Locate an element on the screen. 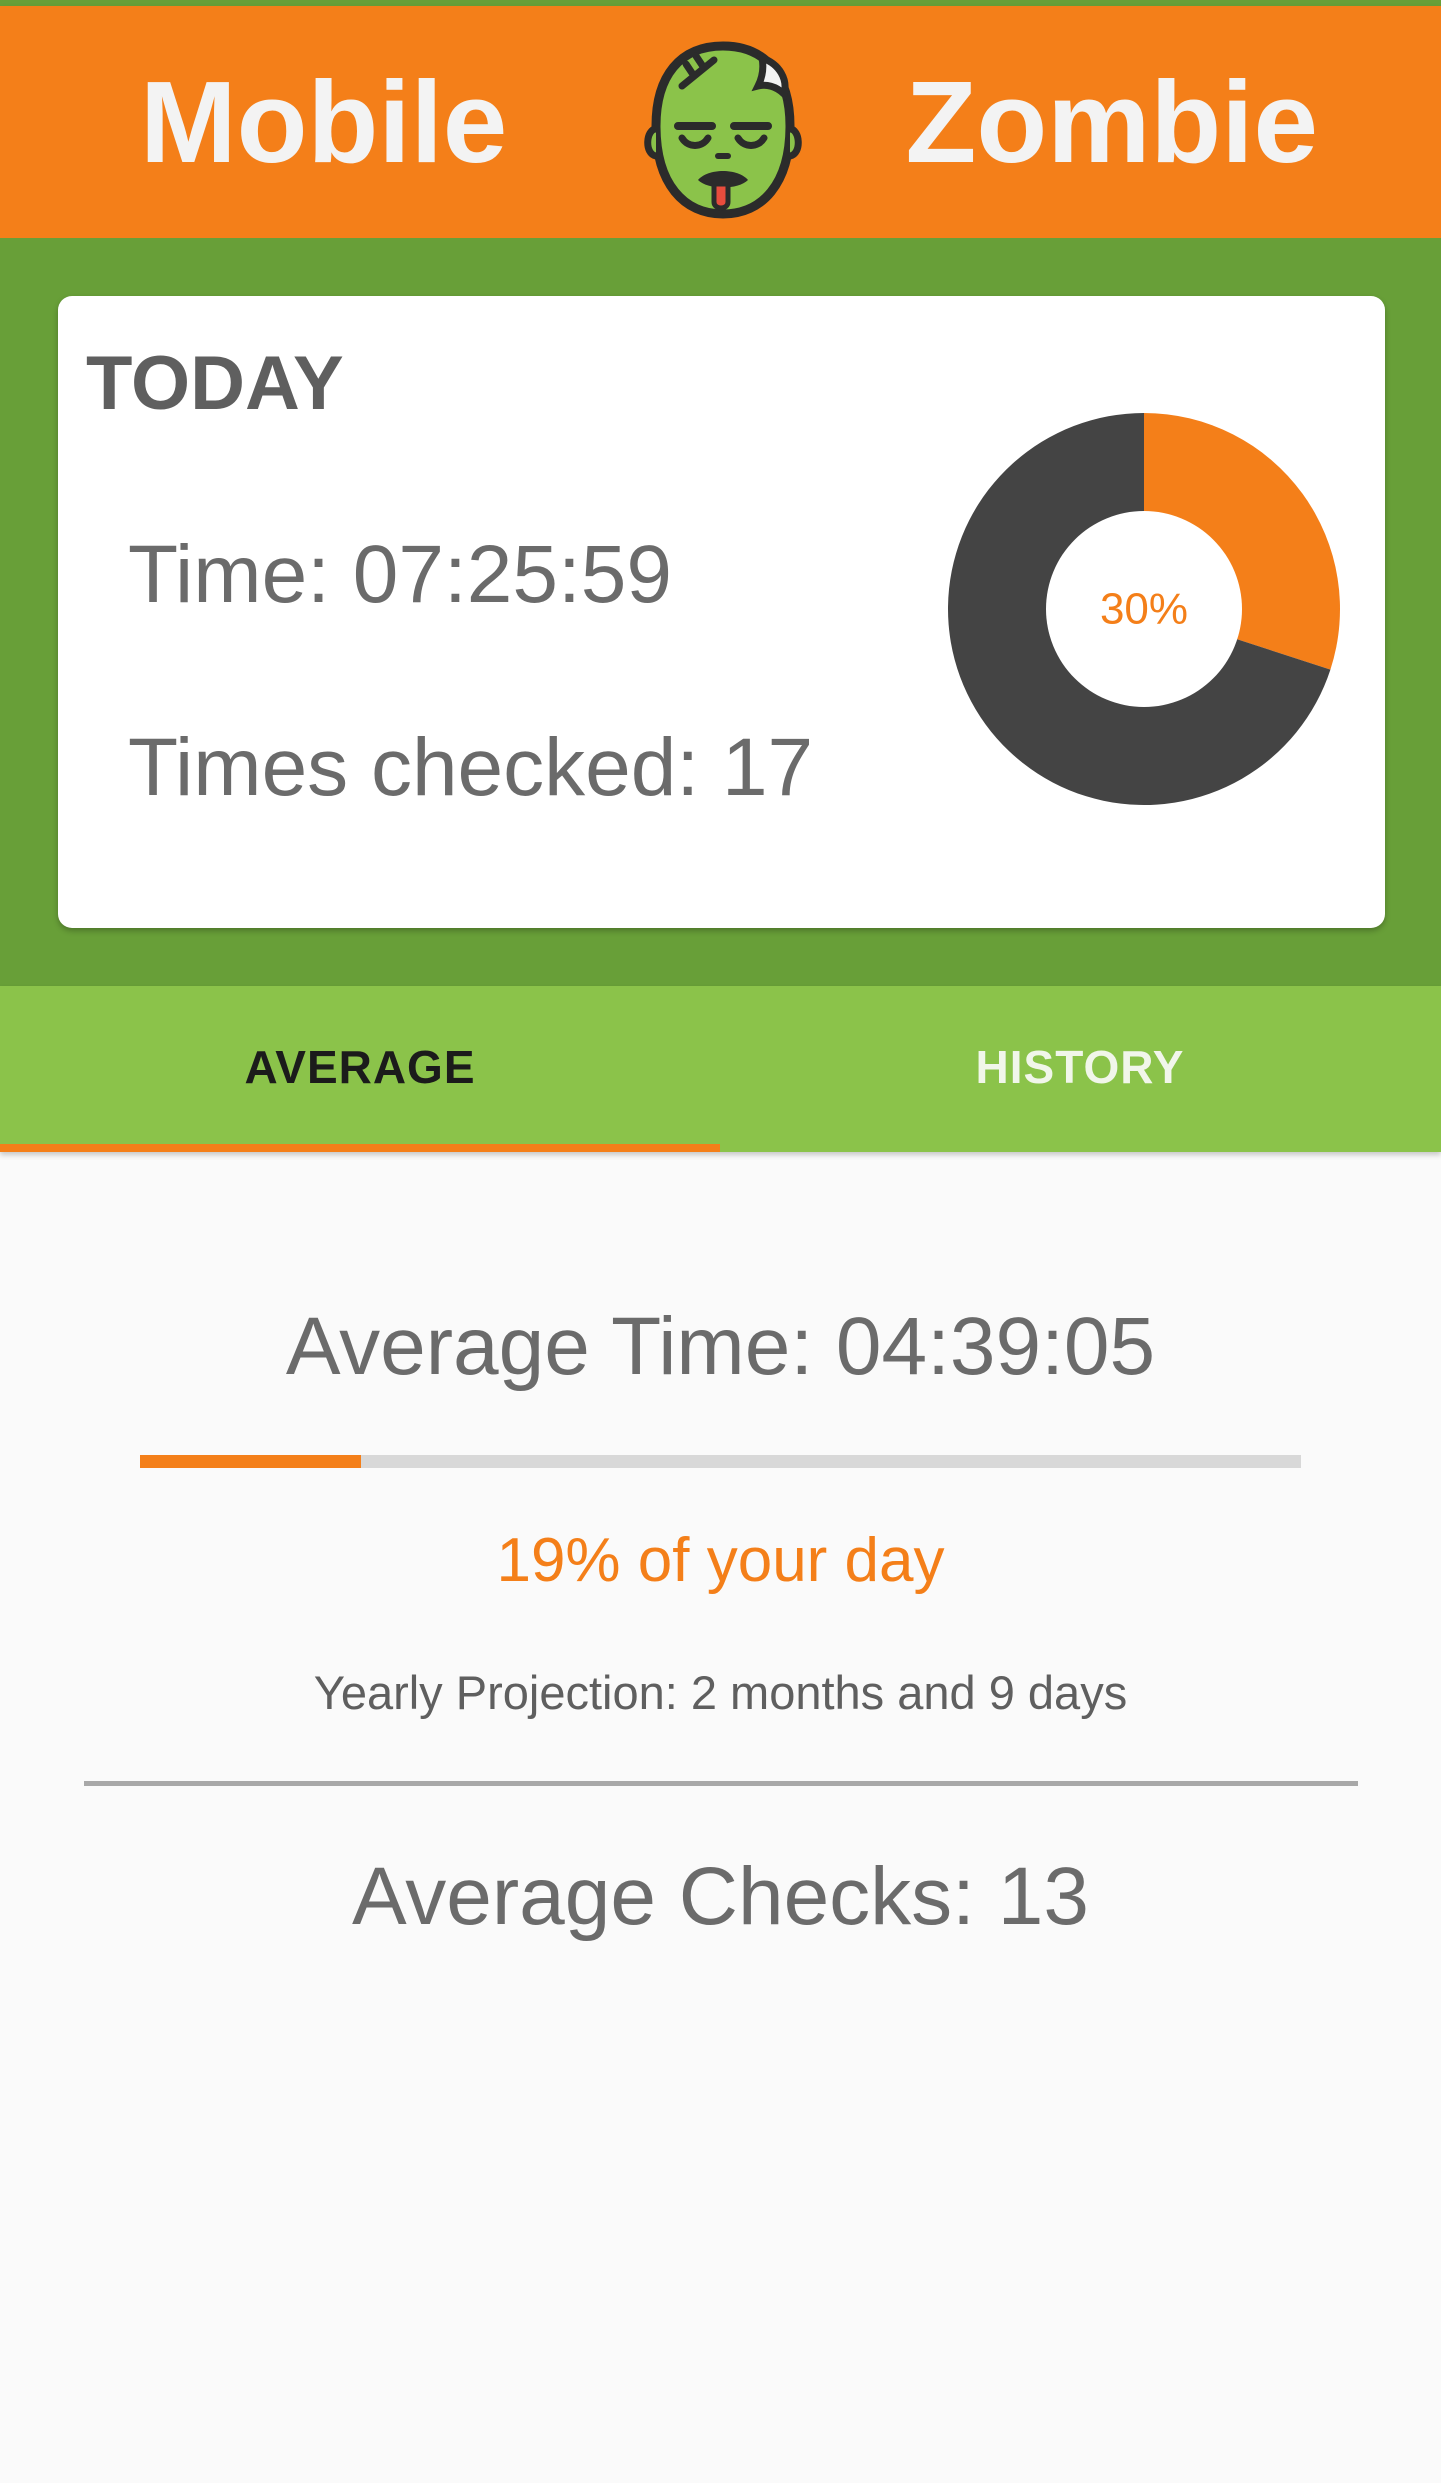  tab-bar: AVERAGE HISTORY is located at coordinates (720, 1069).